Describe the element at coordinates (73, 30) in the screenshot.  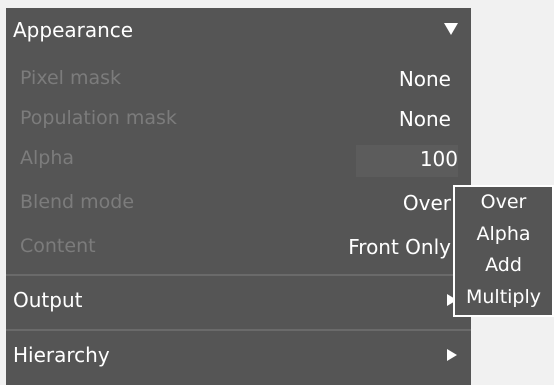
I see `section-title-appearance: Appearance` at that location.